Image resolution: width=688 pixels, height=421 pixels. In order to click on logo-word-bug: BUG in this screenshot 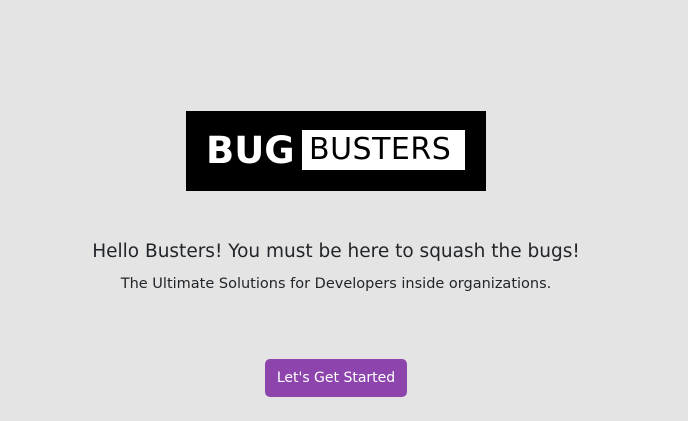, I will do `click(250, 150)`.